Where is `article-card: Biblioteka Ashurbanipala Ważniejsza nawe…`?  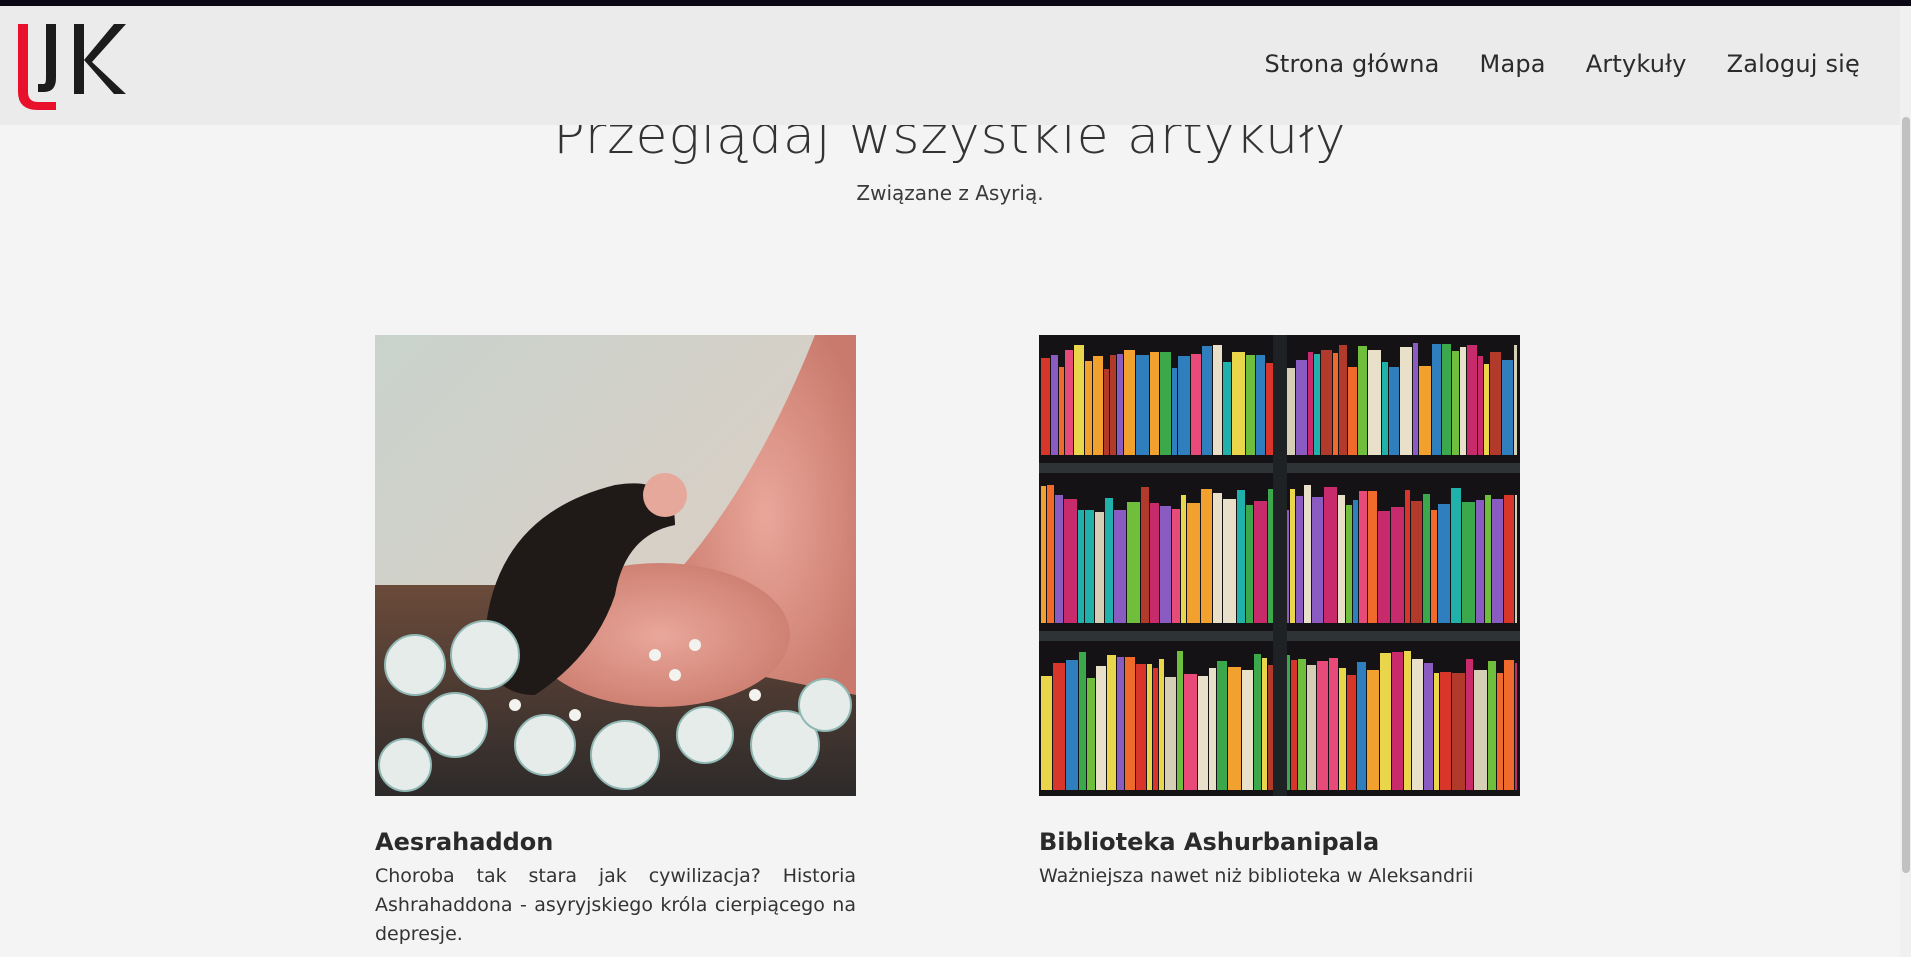
article-card: Biblioteka Ashurbanipala Ważniejsza nawe… is located at coordinates (1279, 613).